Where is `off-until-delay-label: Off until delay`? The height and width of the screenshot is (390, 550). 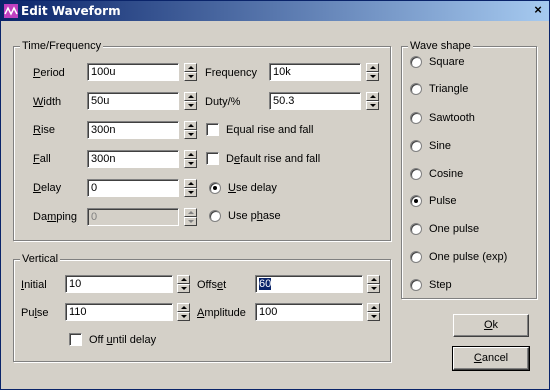
off-until-delay-label: Off until delay is located at coordinates (122, 340).